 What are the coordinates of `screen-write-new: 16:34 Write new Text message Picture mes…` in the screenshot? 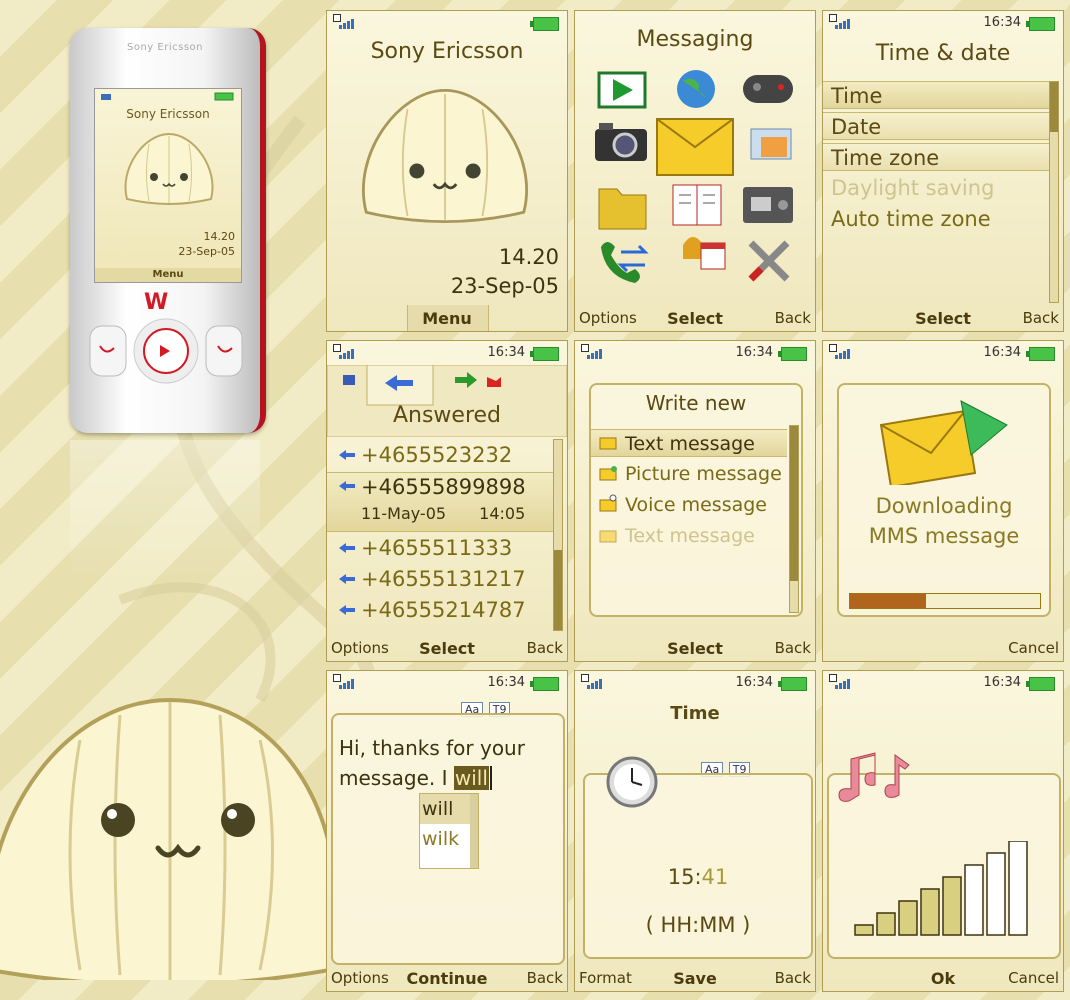 It's located at (695, 501).